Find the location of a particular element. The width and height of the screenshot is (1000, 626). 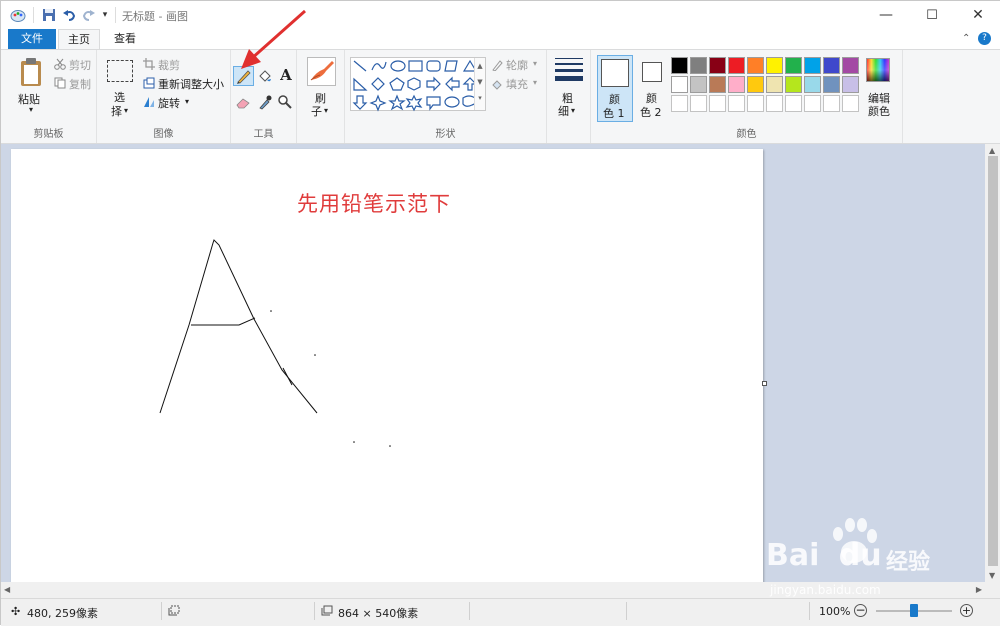

collapse-ribbon-icon: ⌃ is located at coordinates (966, 38).